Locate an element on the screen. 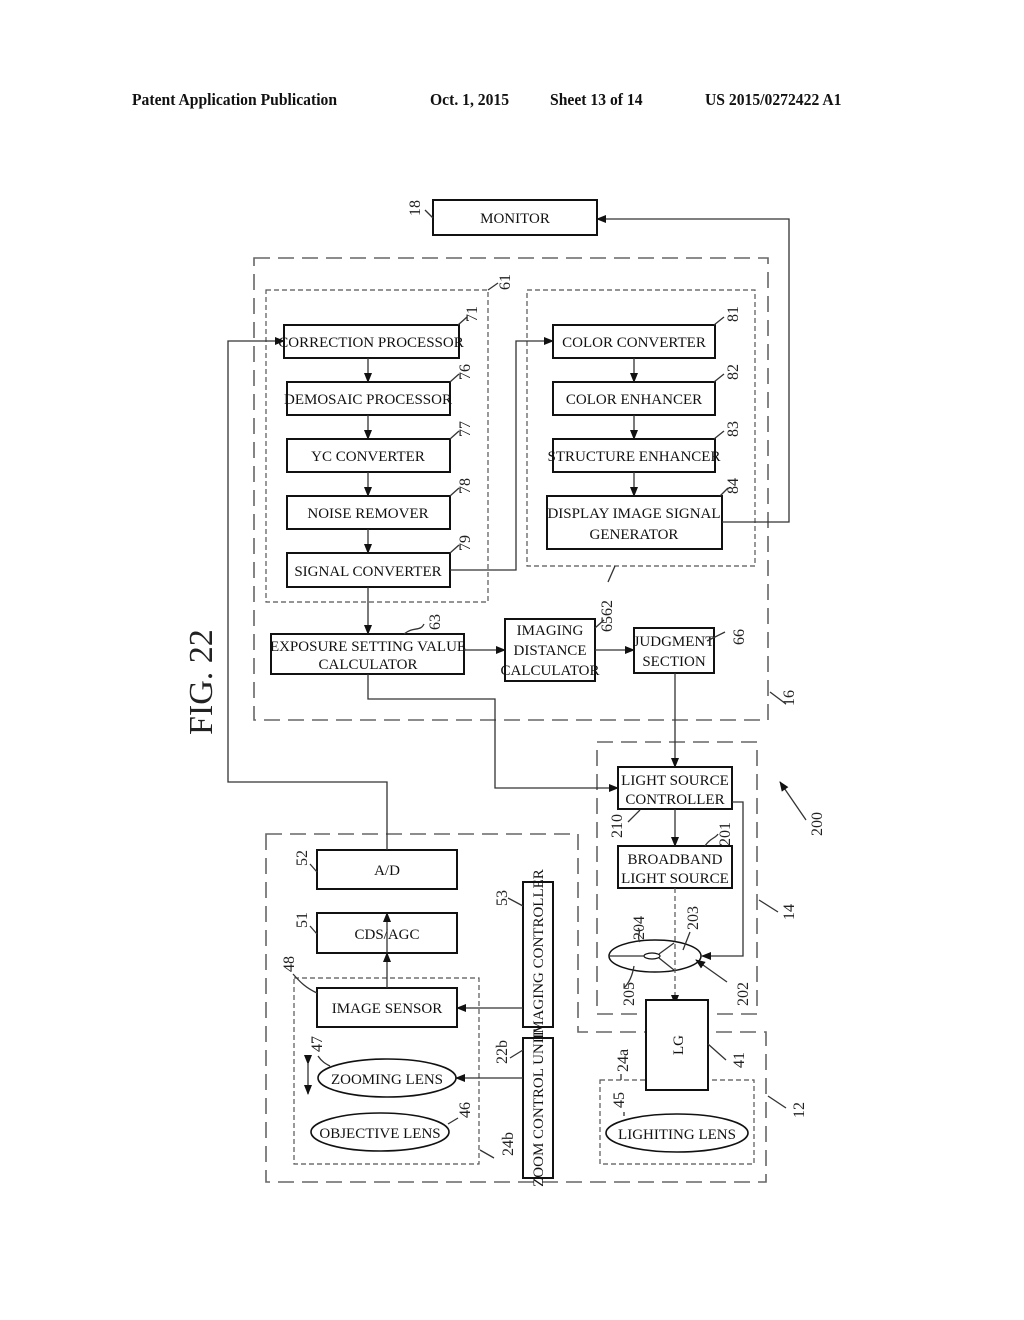 The height and width of the screenshot is (1320, 1024). ref-41: 41 is located at coordinates (739, 1060).